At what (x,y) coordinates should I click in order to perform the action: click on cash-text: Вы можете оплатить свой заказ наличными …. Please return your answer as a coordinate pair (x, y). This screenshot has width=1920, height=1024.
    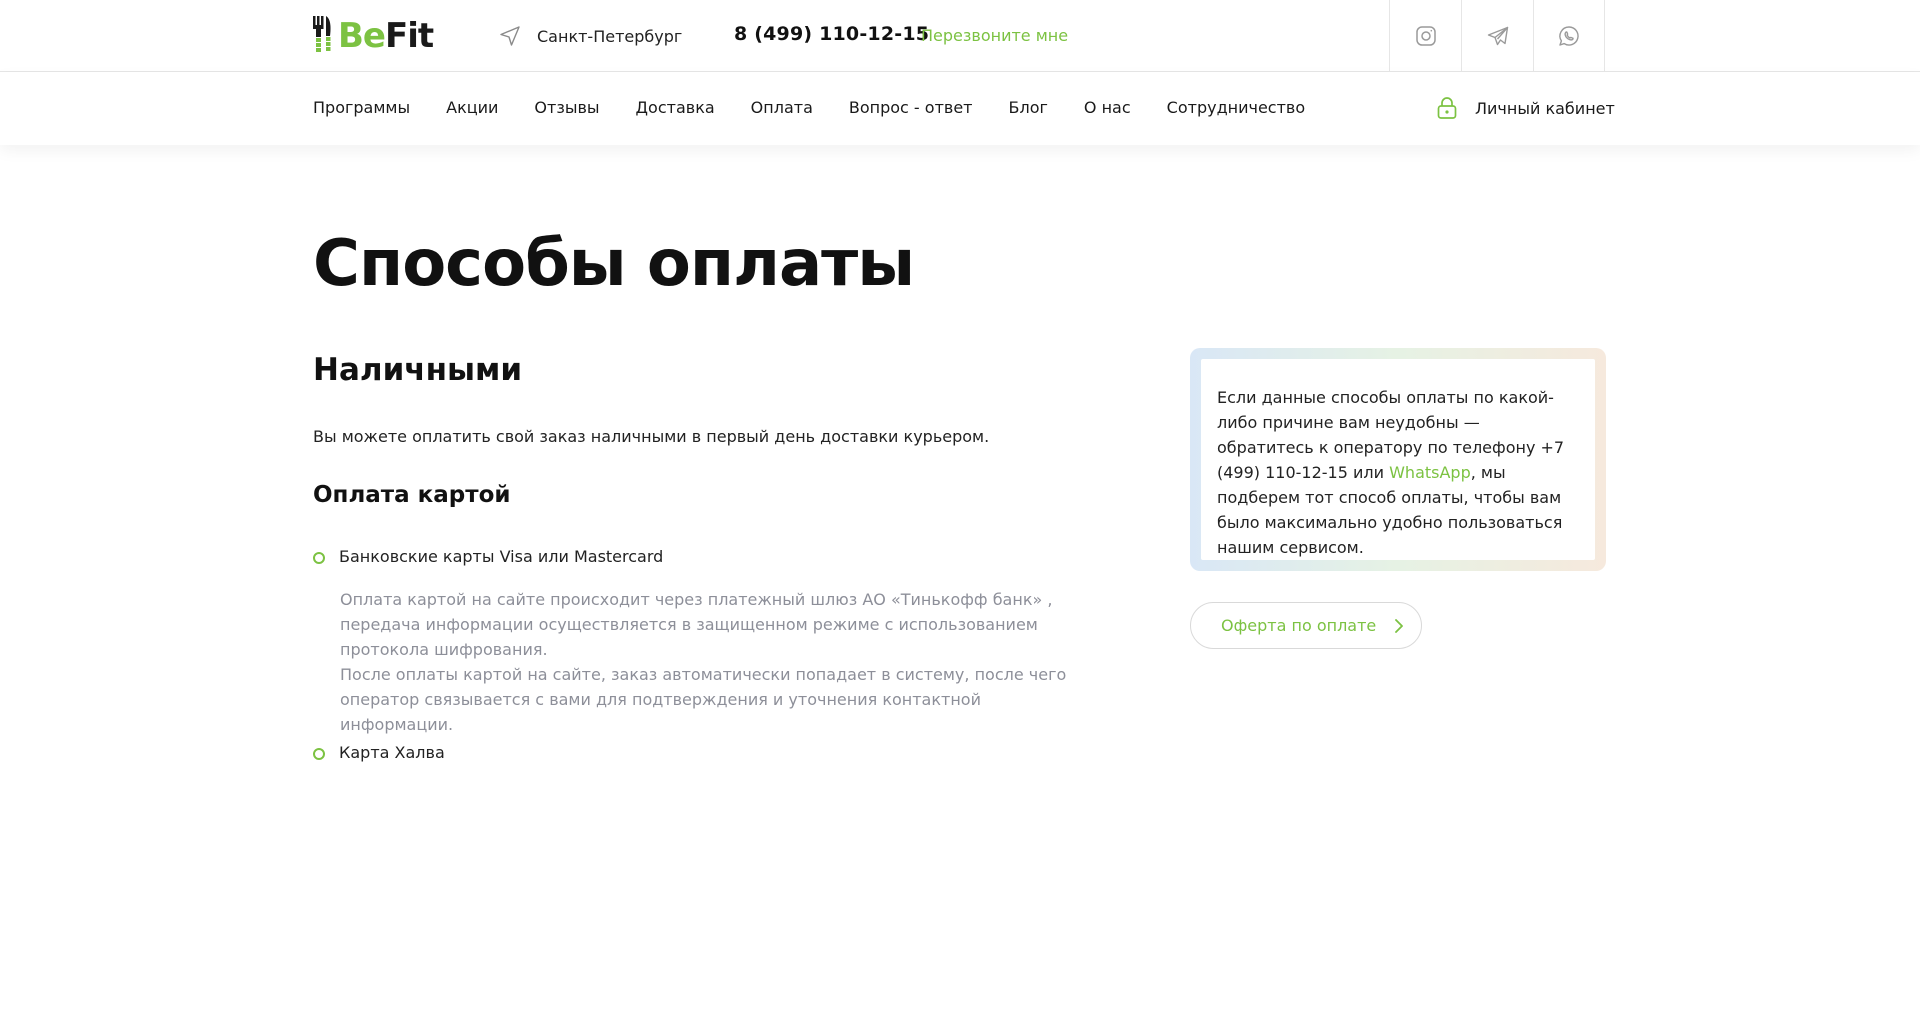
    Looking at the image, I should click on (651, 436).